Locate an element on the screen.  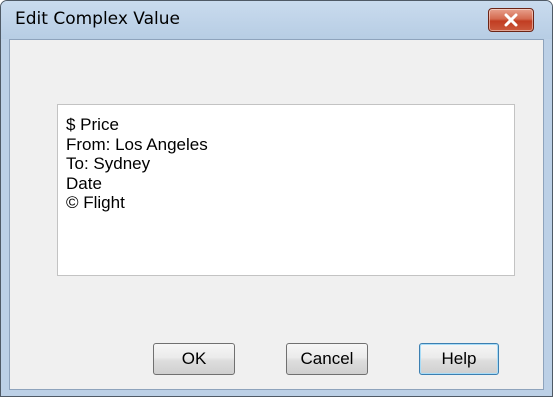
close-x-icon is located at coordinates (511, 20).